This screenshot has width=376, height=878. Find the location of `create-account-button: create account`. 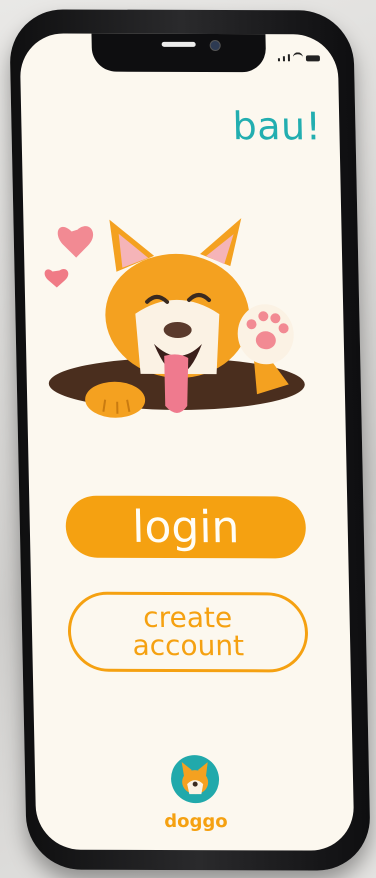

create-account-button: create account is located at coordinates (188, 632).